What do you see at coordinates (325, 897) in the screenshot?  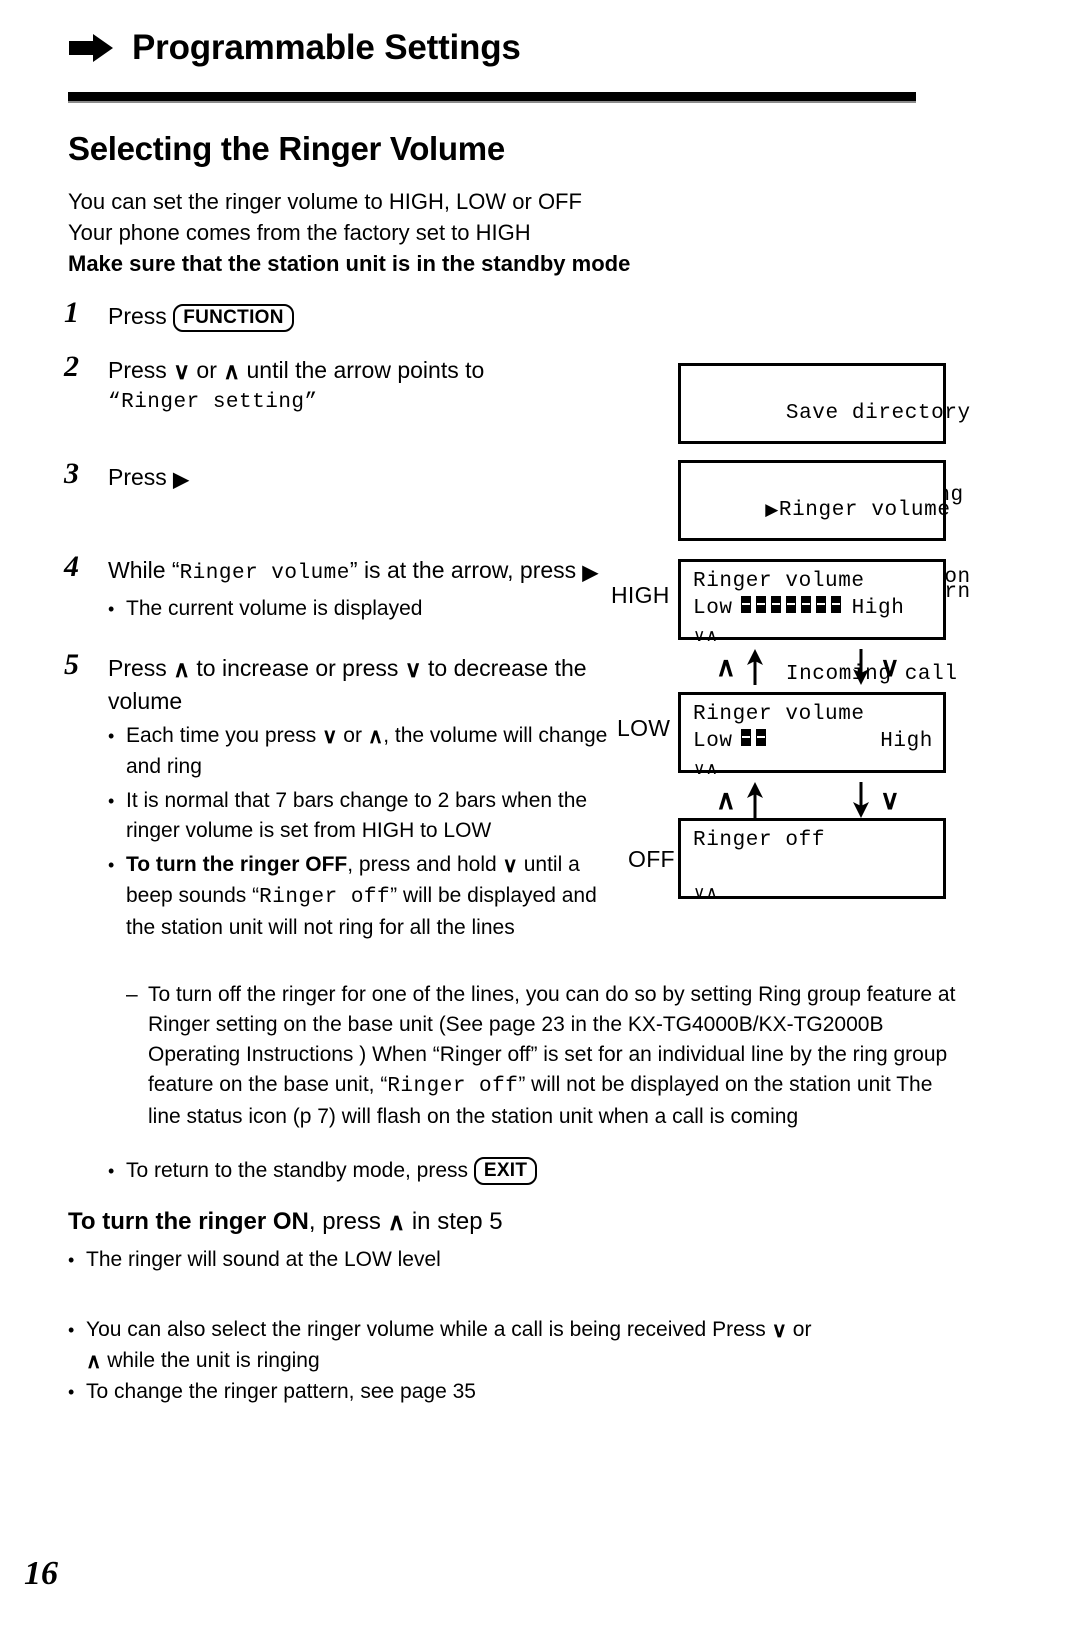 I see `b3-mono: Ringer off` at bounding box center [325, 897].